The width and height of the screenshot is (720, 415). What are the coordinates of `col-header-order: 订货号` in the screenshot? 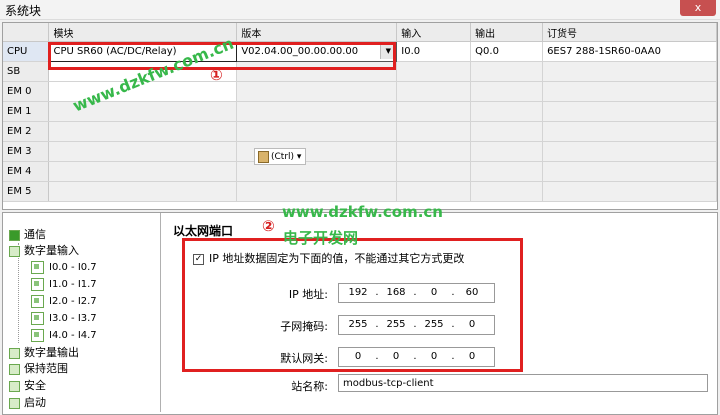 It's located at (629, 32).